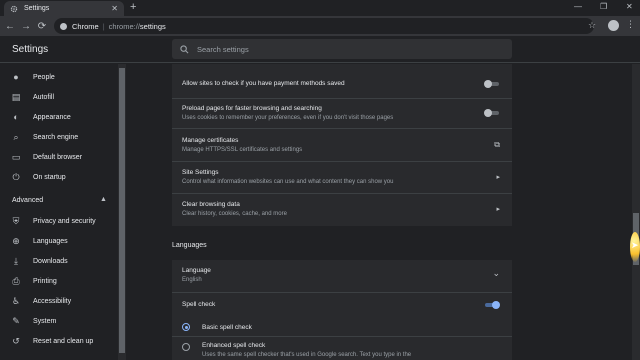  Describe the element at coordinates (103, 199) in the screenshot. I see `chevron-up-icon: ▲` at that location.